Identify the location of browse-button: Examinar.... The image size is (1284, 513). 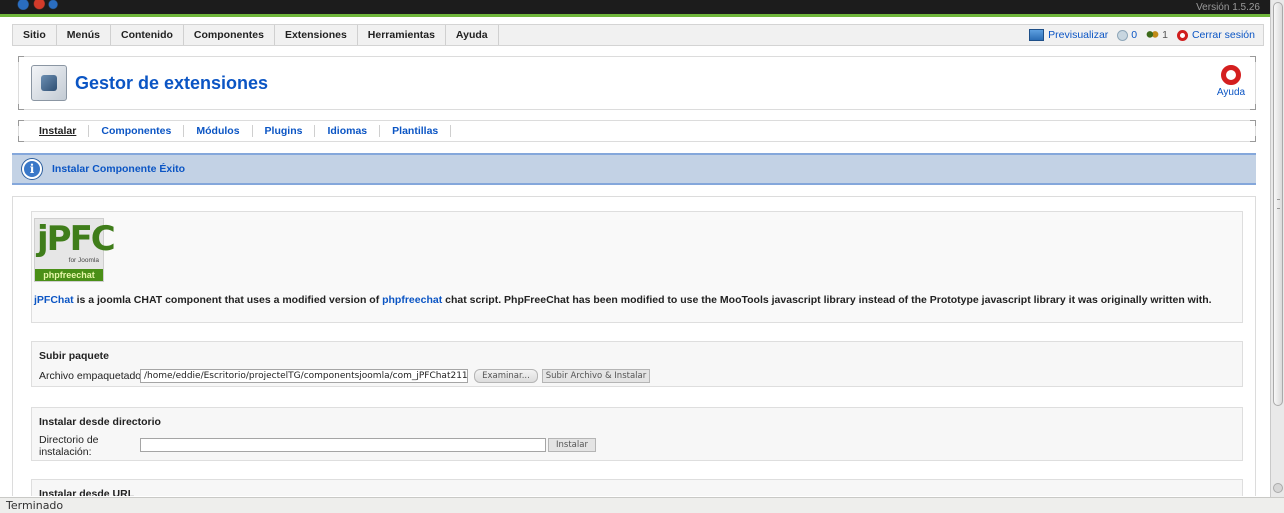
(506, 376).